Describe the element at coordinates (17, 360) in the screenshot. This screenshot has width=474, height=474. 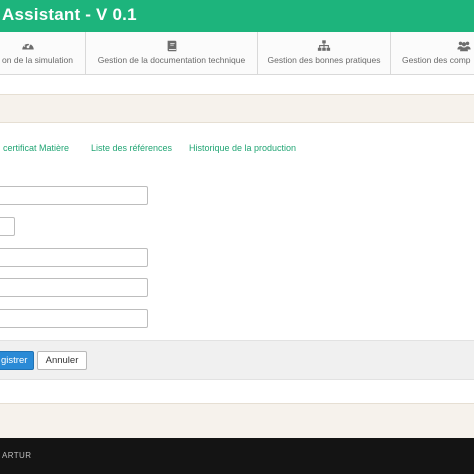
I see `save-button: gistrer` at that location.